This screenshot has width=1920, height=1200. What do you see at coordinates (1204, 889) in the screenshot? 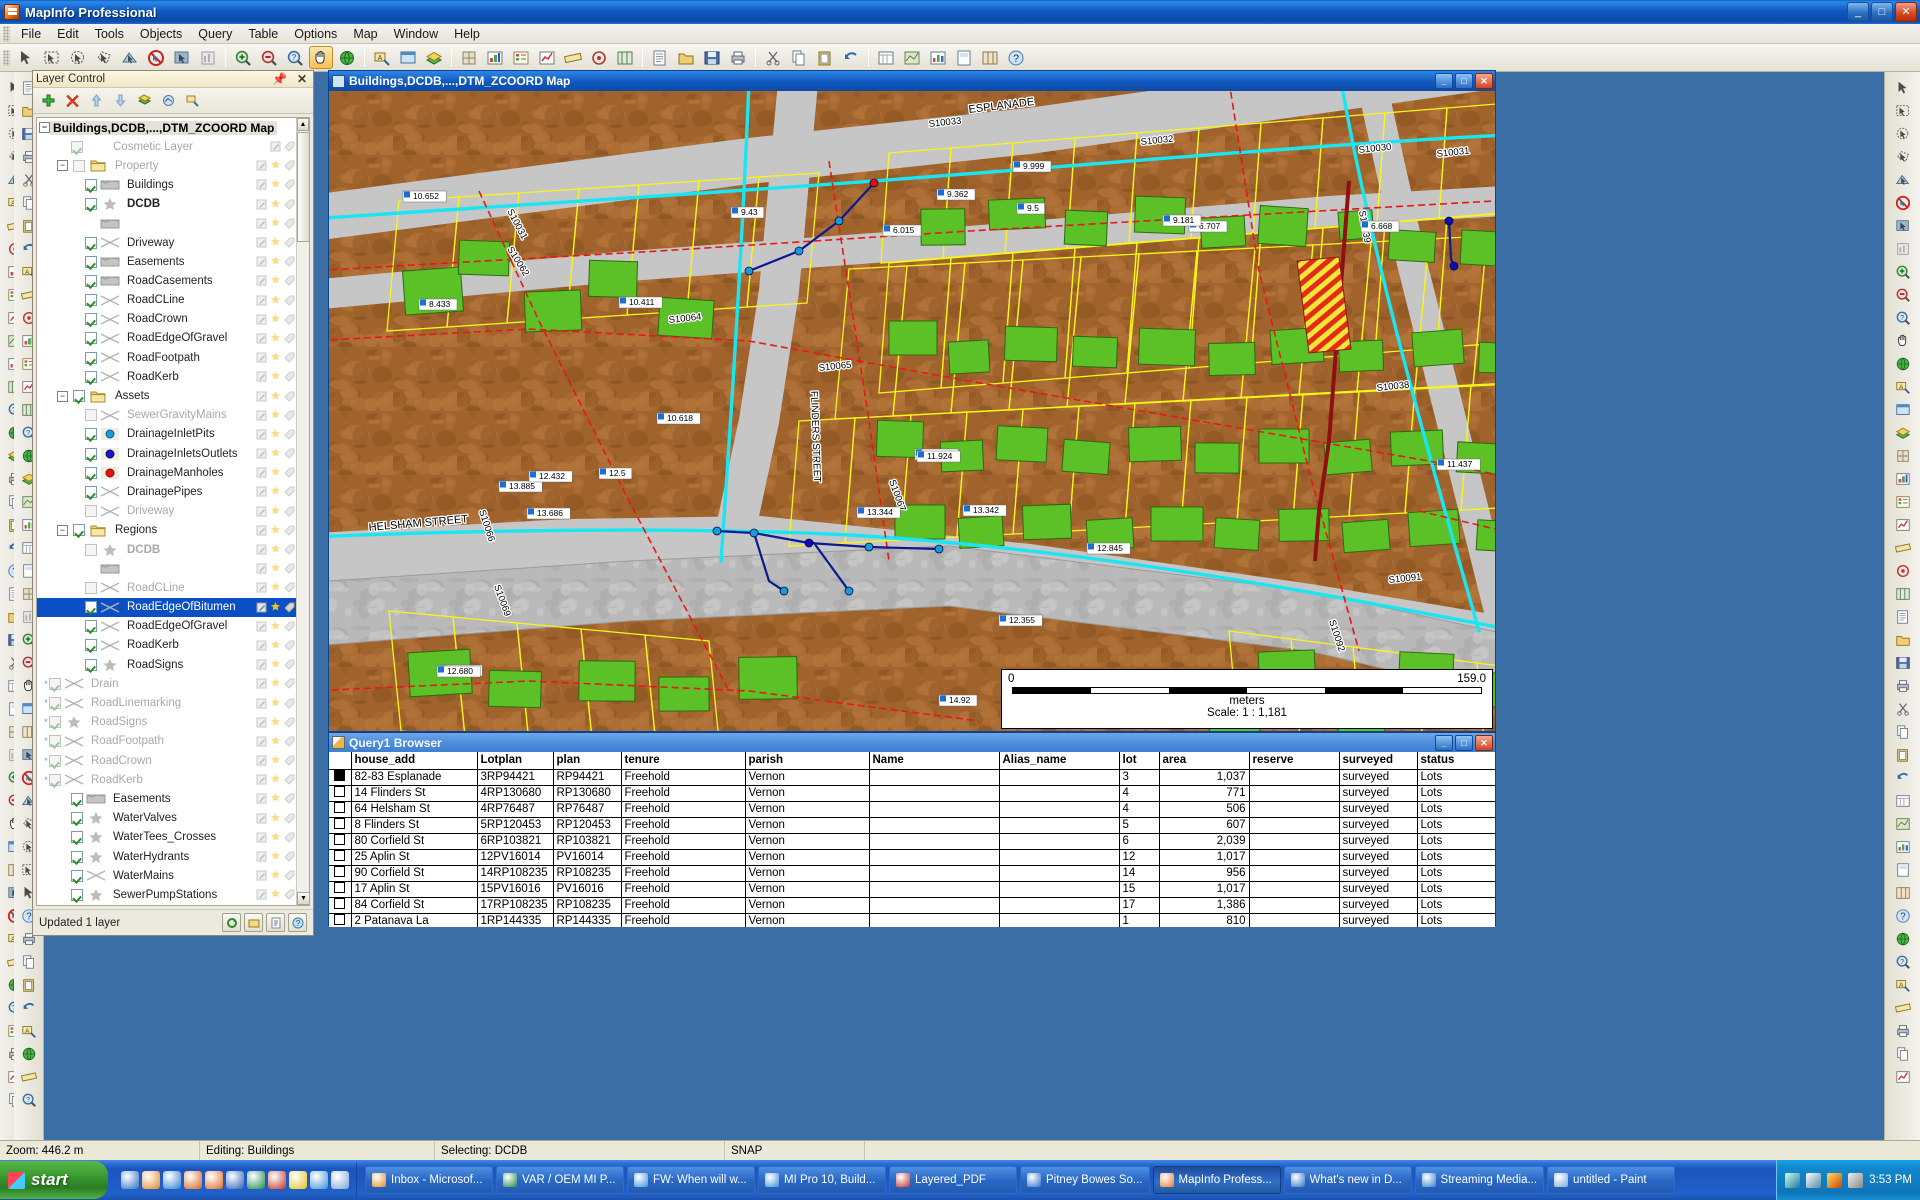
I see `cell-area: 1,017` at bounding box center [1204, 889].